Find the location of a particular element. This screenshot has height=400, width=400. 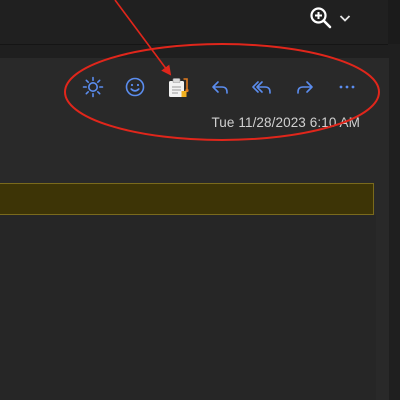

more-options-button is located at coordinates (347, 87).